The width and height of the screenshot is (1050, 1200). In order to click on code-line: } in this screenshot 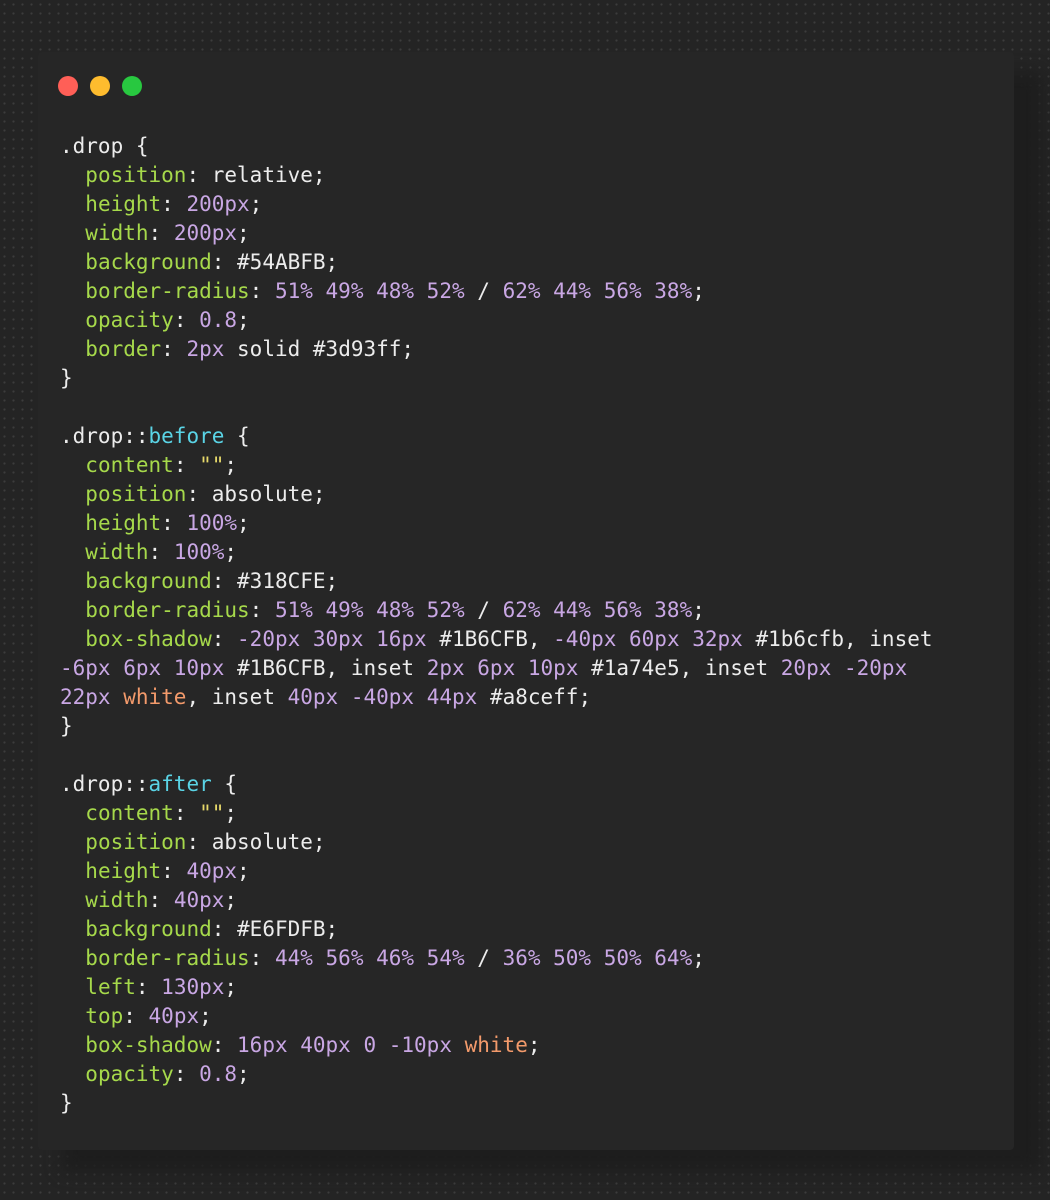, I will do `click(496, 726)`.